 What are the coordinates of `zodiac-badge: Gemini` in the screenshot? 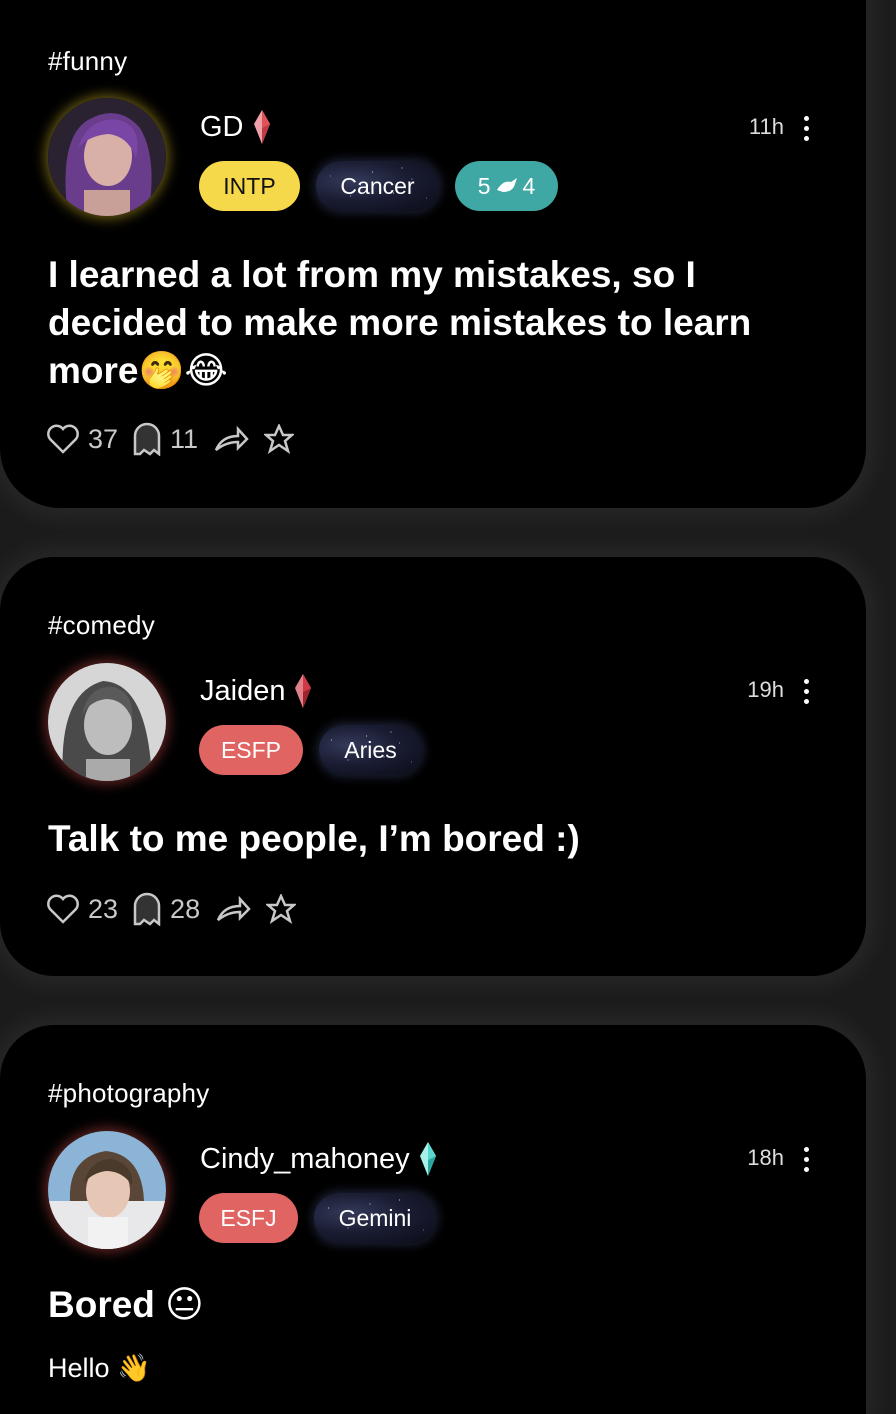 It's located at (375, 1218).